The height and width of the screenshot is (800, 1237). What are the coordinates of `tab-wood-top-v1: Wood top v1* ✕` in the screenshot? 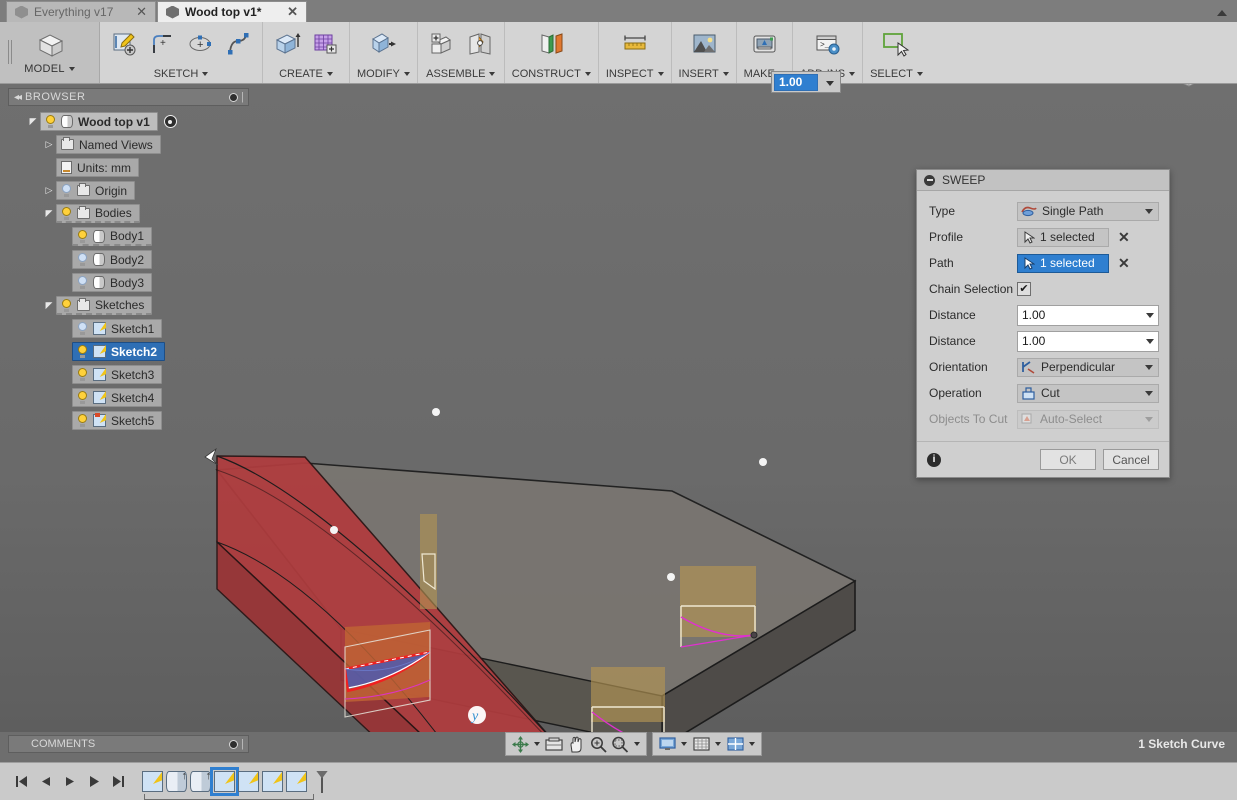 It's located at (232, 11).